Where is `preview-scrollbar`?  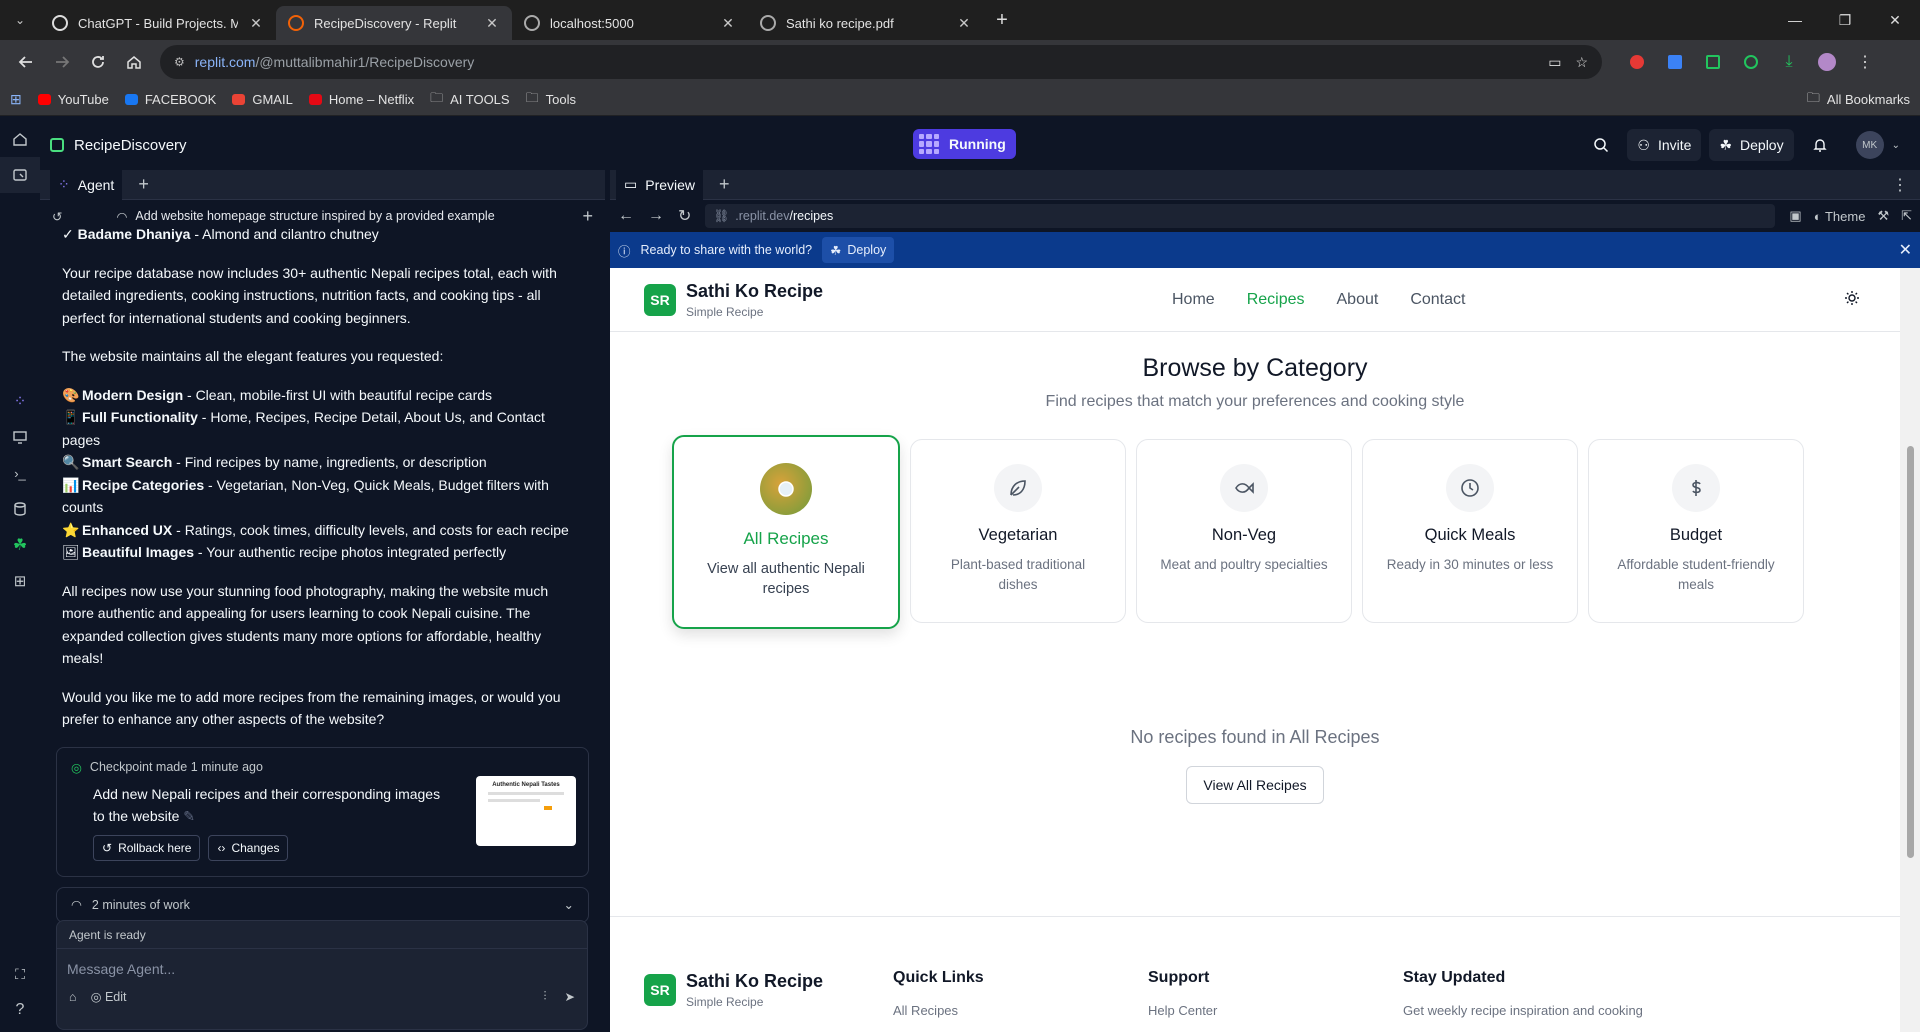 preview-scrollbar is located at coordinates (1910, 650).